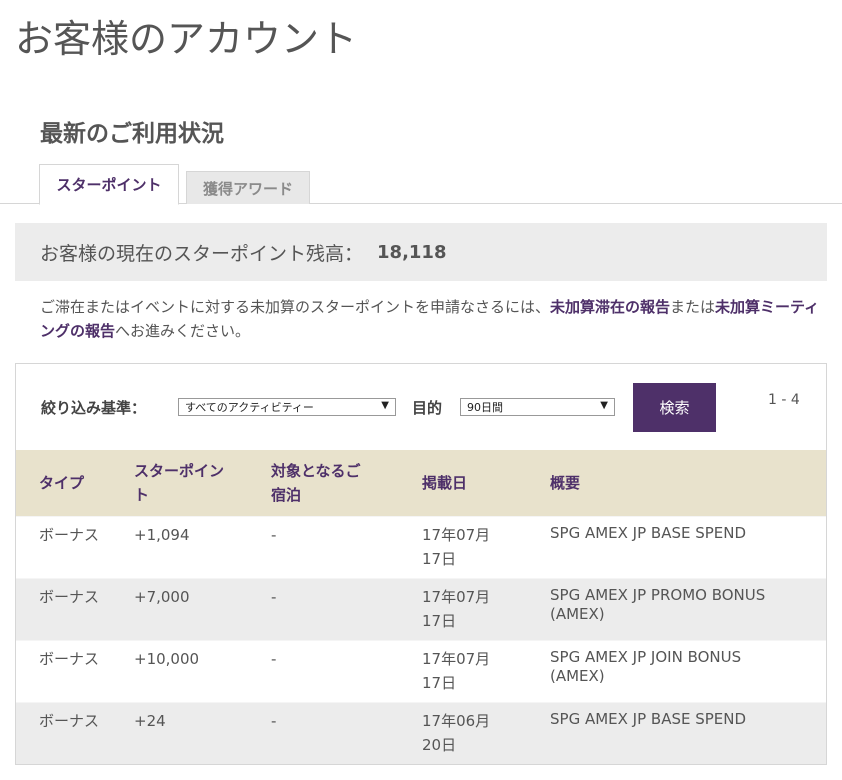  What do you see at coordinates (132, 134) in the screenshot?
I see `section-title: 最新のご利用状況` at bounding box center [132, 134].